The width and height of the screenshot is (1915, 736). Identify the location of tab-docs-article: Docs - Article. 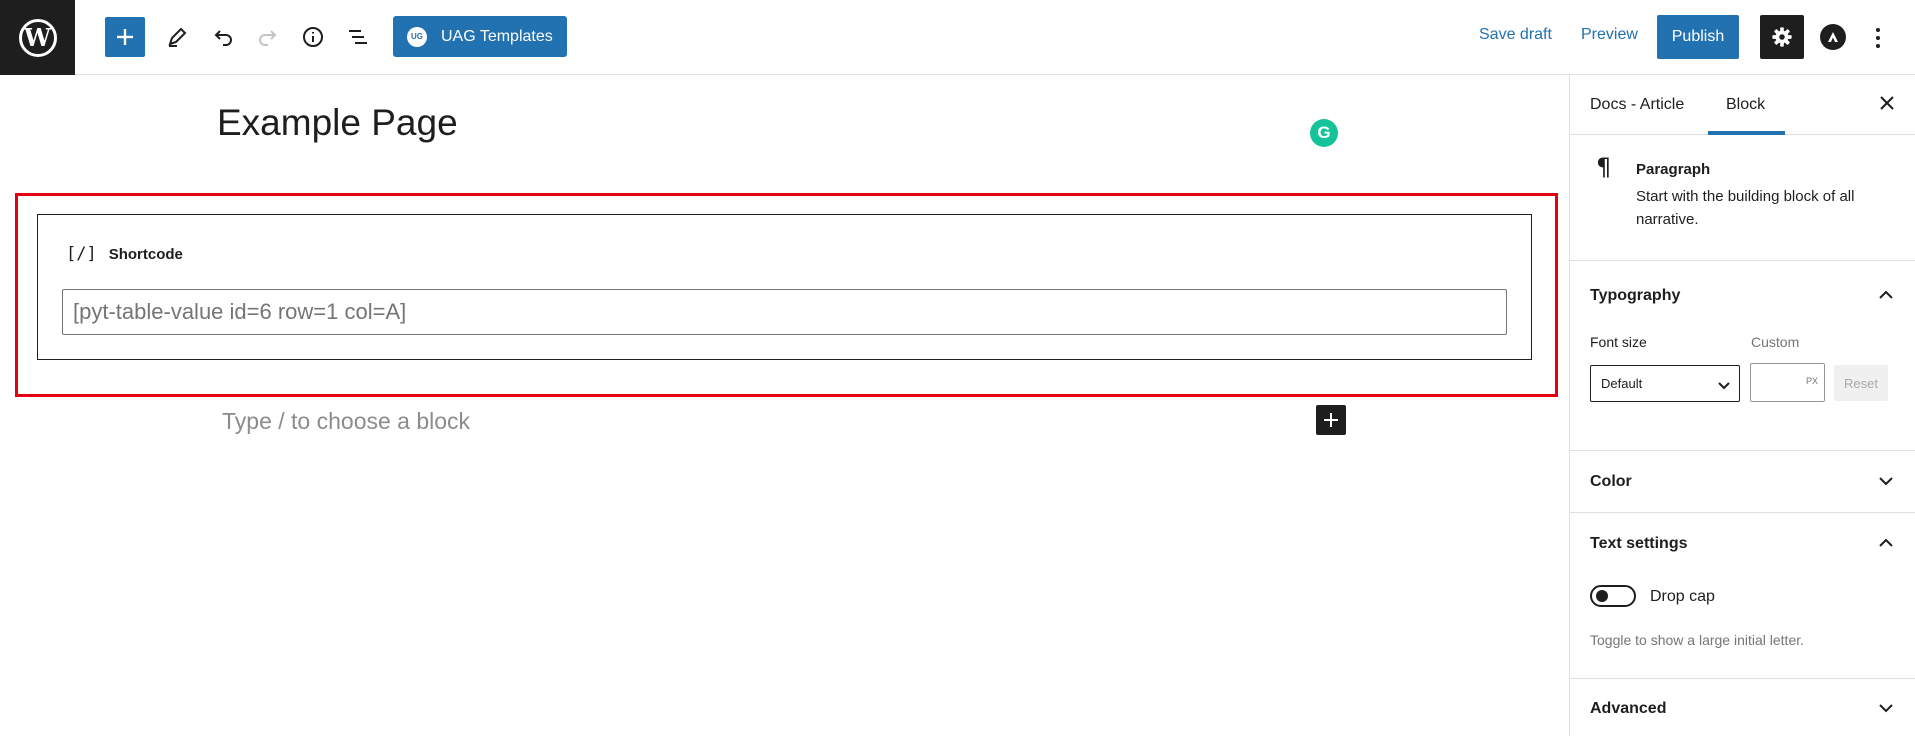
(1637, 105).